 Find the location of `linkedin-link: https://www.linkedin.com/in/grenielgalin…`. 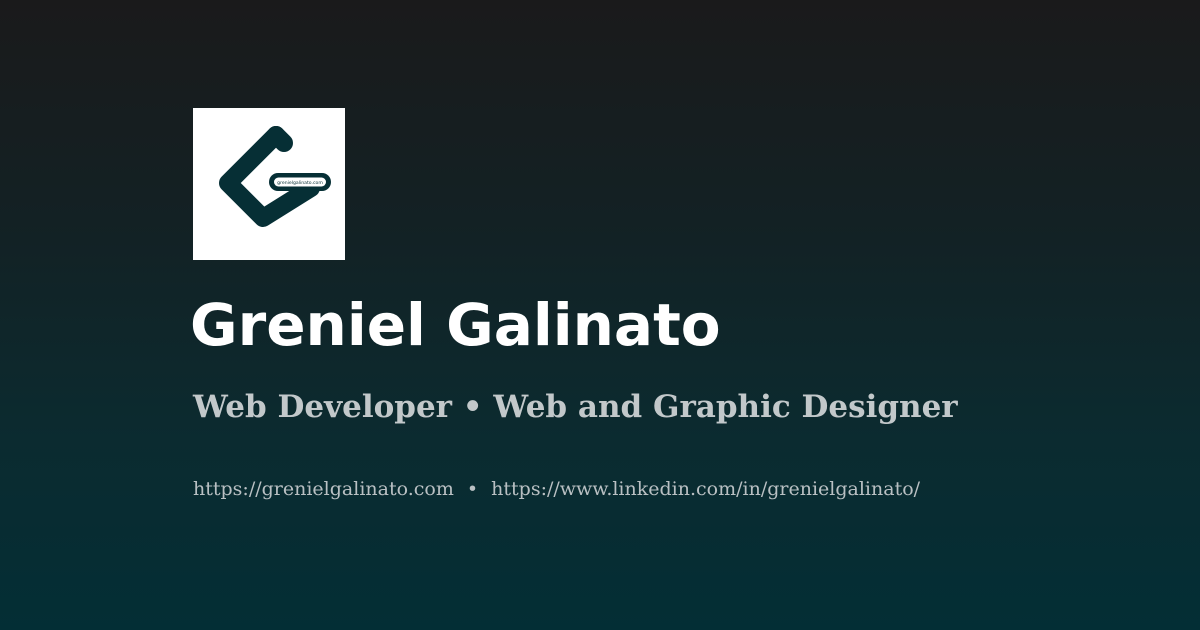

linkedin-link: https://www.linkedin.com/in/grenielgalin… is located at coordinates (705, 489).